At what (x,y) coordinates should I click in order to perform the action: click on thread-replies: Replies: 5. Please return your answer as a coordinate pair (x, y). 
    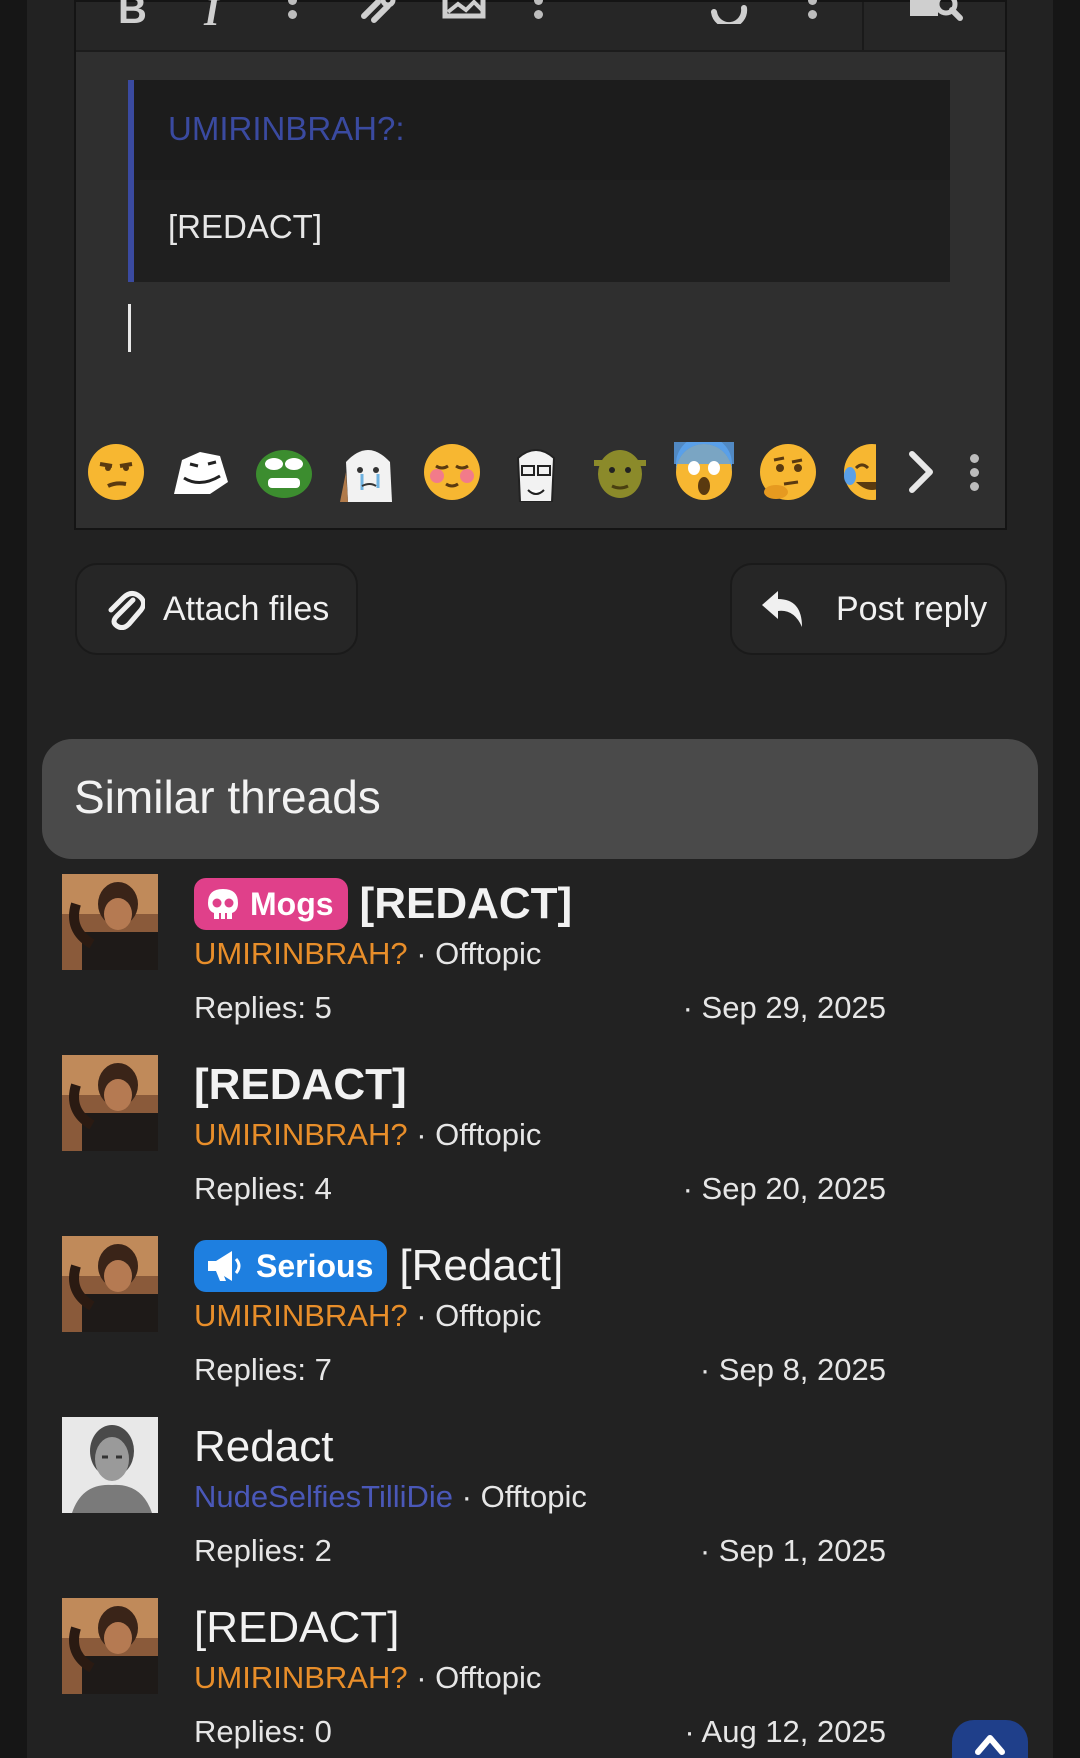
    Looking at the image, I should click on (263, 1007).